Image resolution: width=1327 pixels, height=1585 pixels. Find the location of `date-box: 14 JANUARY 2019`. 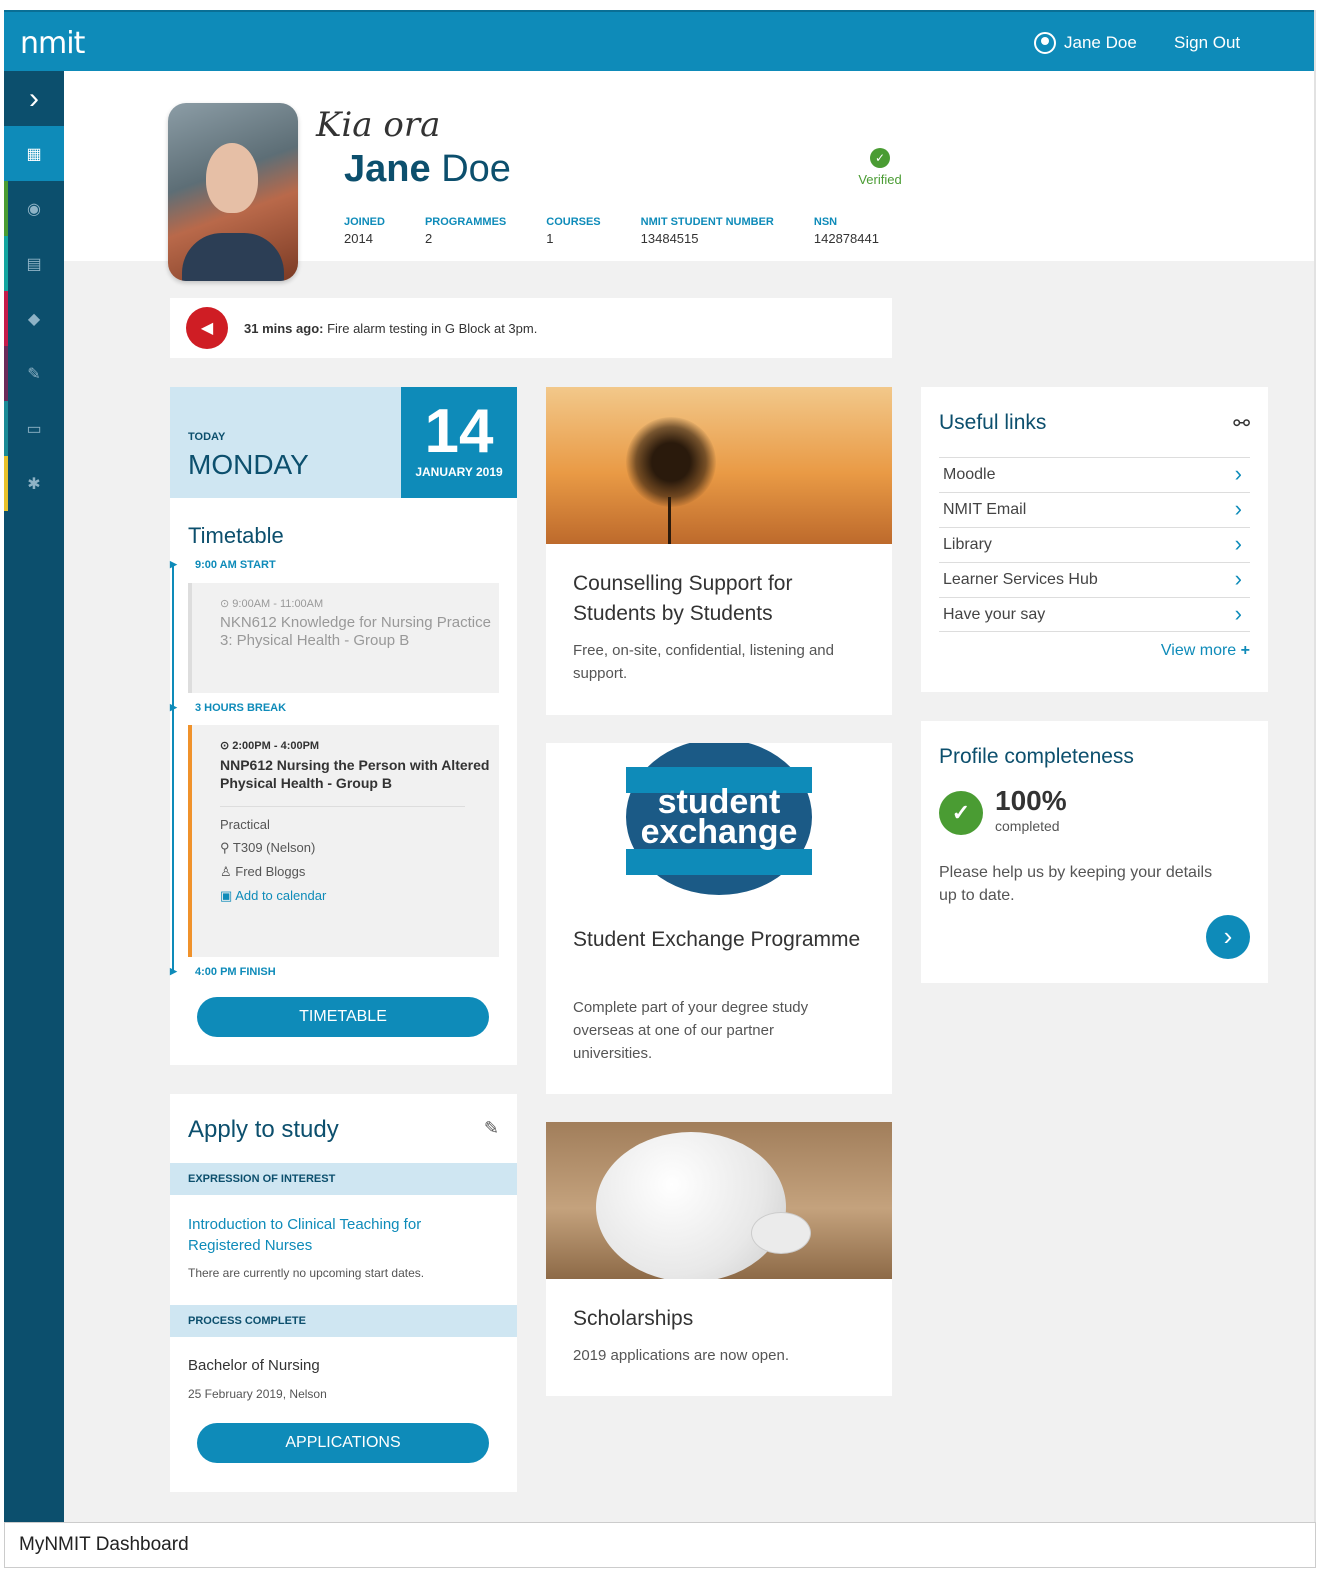

date-box: 14 JANUARY 2019 is located at coordinates (459, 442).